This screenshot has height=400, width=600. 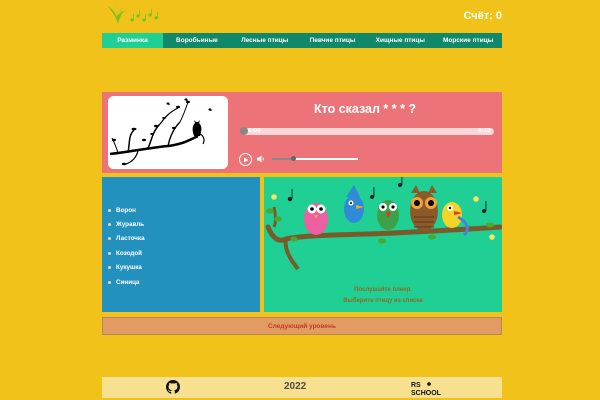 I want to click on github-icon, so click(x=173, y=387).